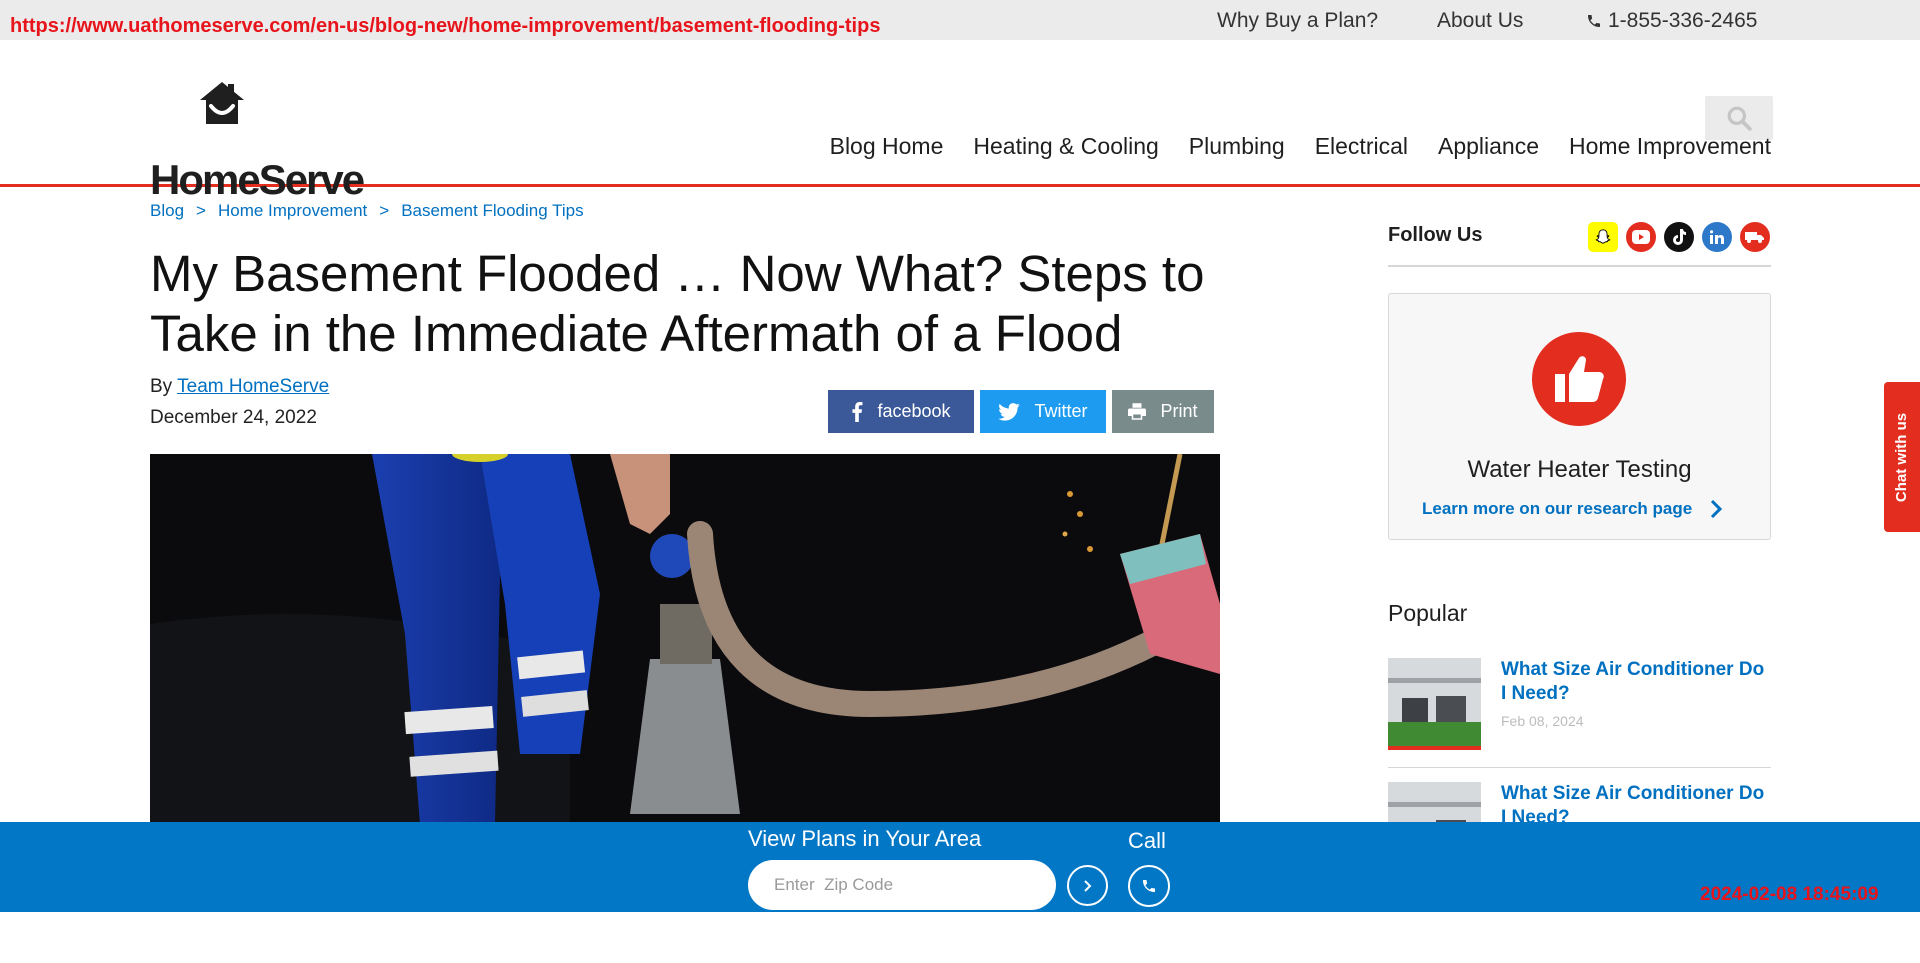  What do you see at coordinates (1480, 21) in the screenshot?
I see `about-us-link: About Us` at bounding box center [1480, 21].